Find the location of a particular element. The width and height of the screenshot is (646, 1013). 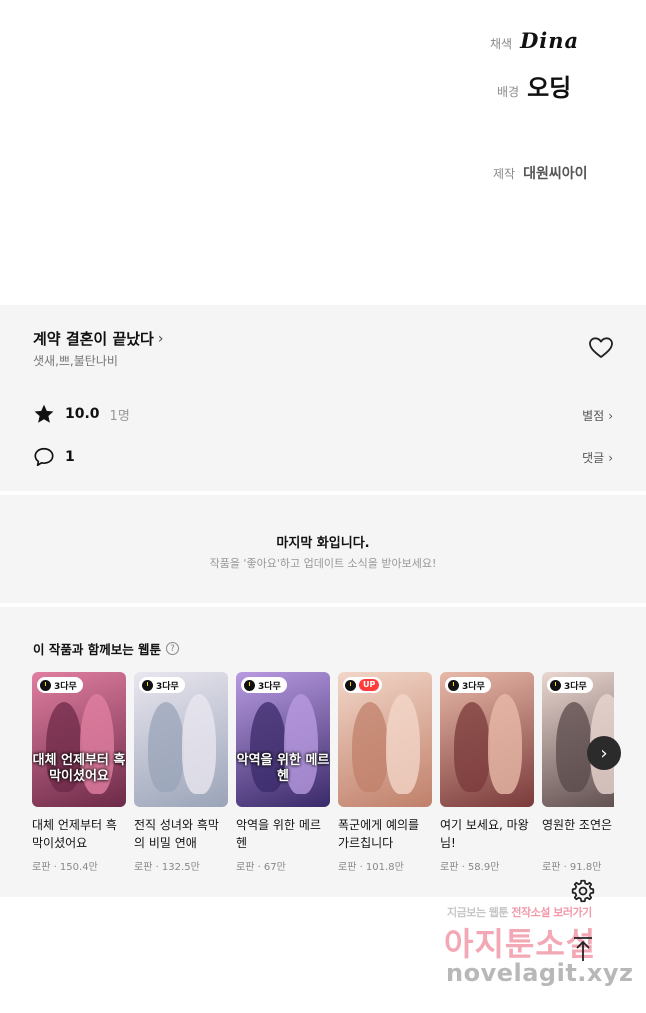

carousel-next-button: › is located at coordinates (604, 753).